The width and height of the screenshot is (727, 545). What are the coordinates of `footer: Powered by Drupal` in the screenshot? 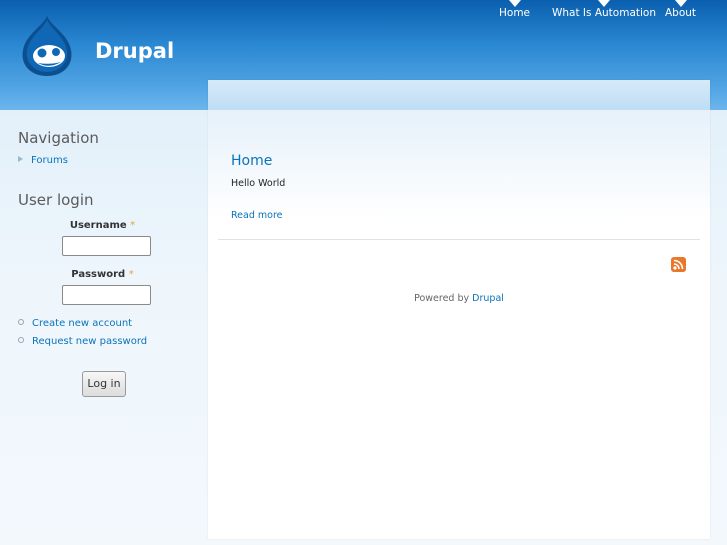 It's located at (459, 298).